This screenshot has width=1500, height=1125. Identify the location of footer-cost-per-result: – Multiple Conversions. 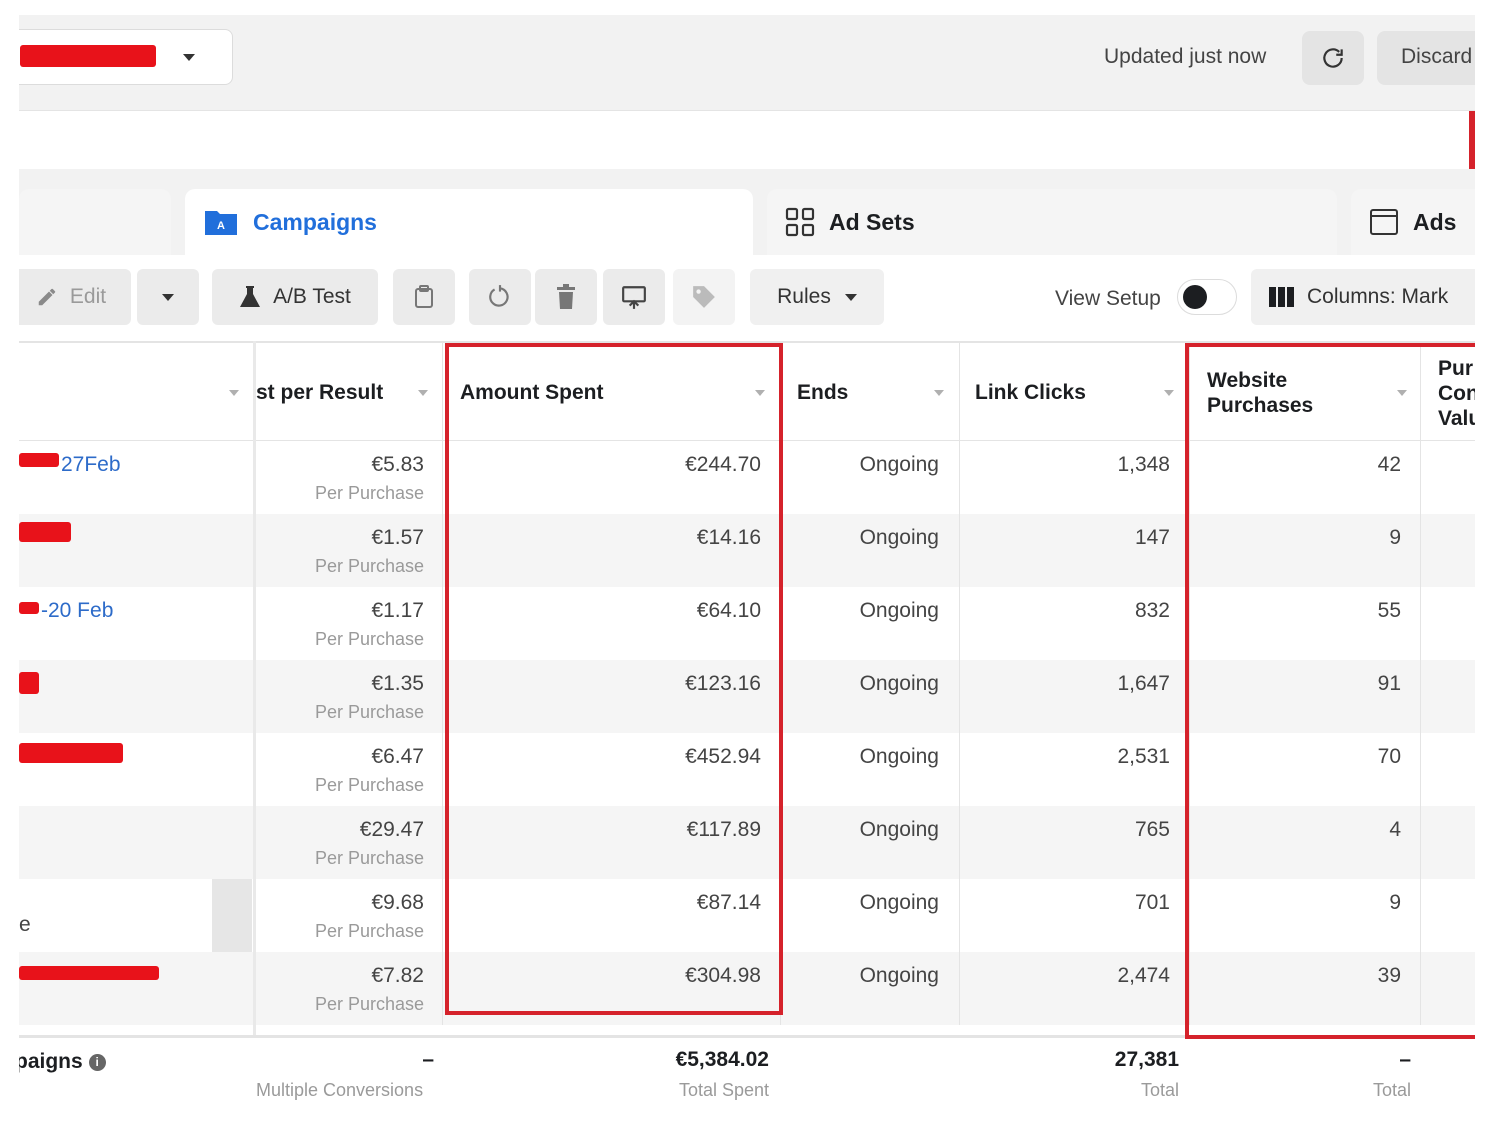
(345, 1074).